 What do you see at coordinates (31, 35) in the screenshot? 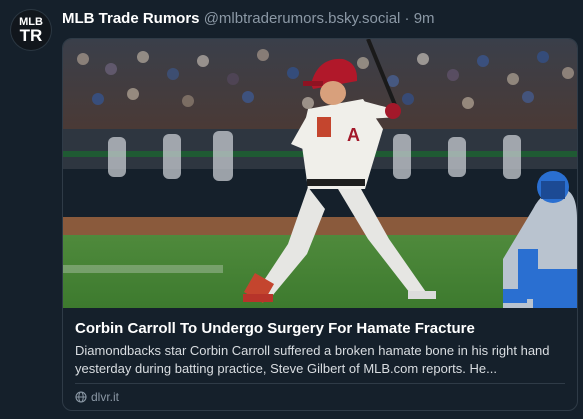
I see `avatar-logo-bottom: TR` at bounding box center [31, 35].